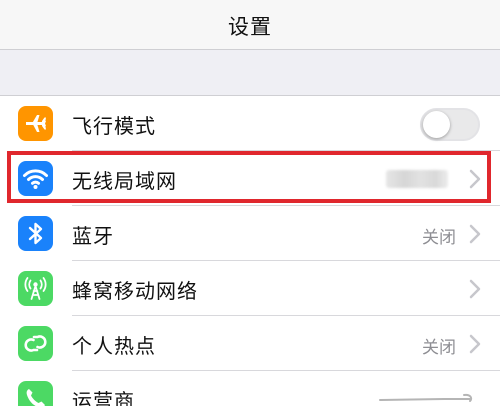  What do you see at coordinates (35, 233) in the screenshot?
I see `bluetooth-icon` at bounding box center [35, 233].